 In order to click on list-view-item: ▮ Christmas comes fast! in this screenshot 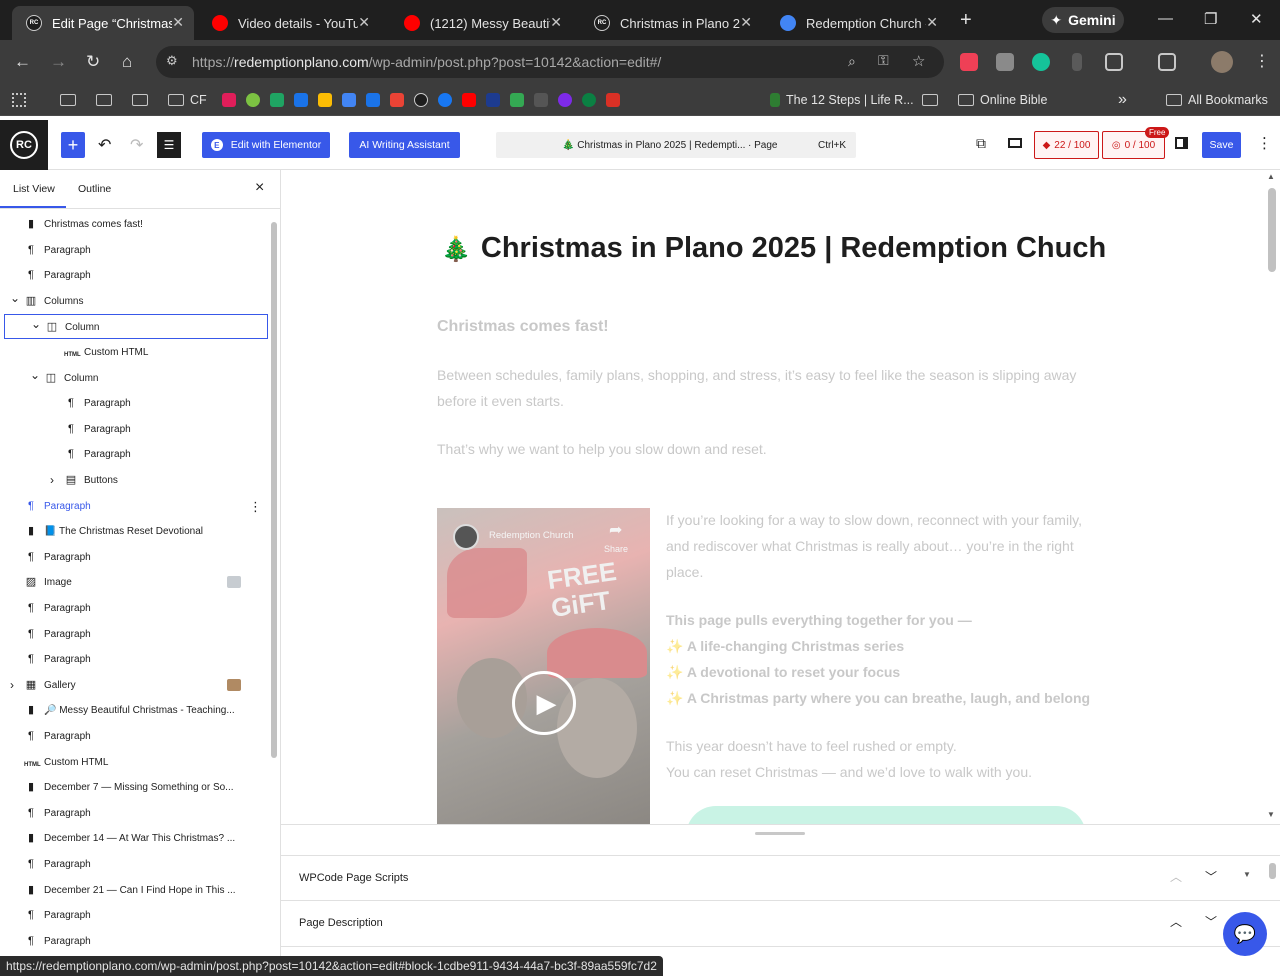, I will do `click(135, 224)`.